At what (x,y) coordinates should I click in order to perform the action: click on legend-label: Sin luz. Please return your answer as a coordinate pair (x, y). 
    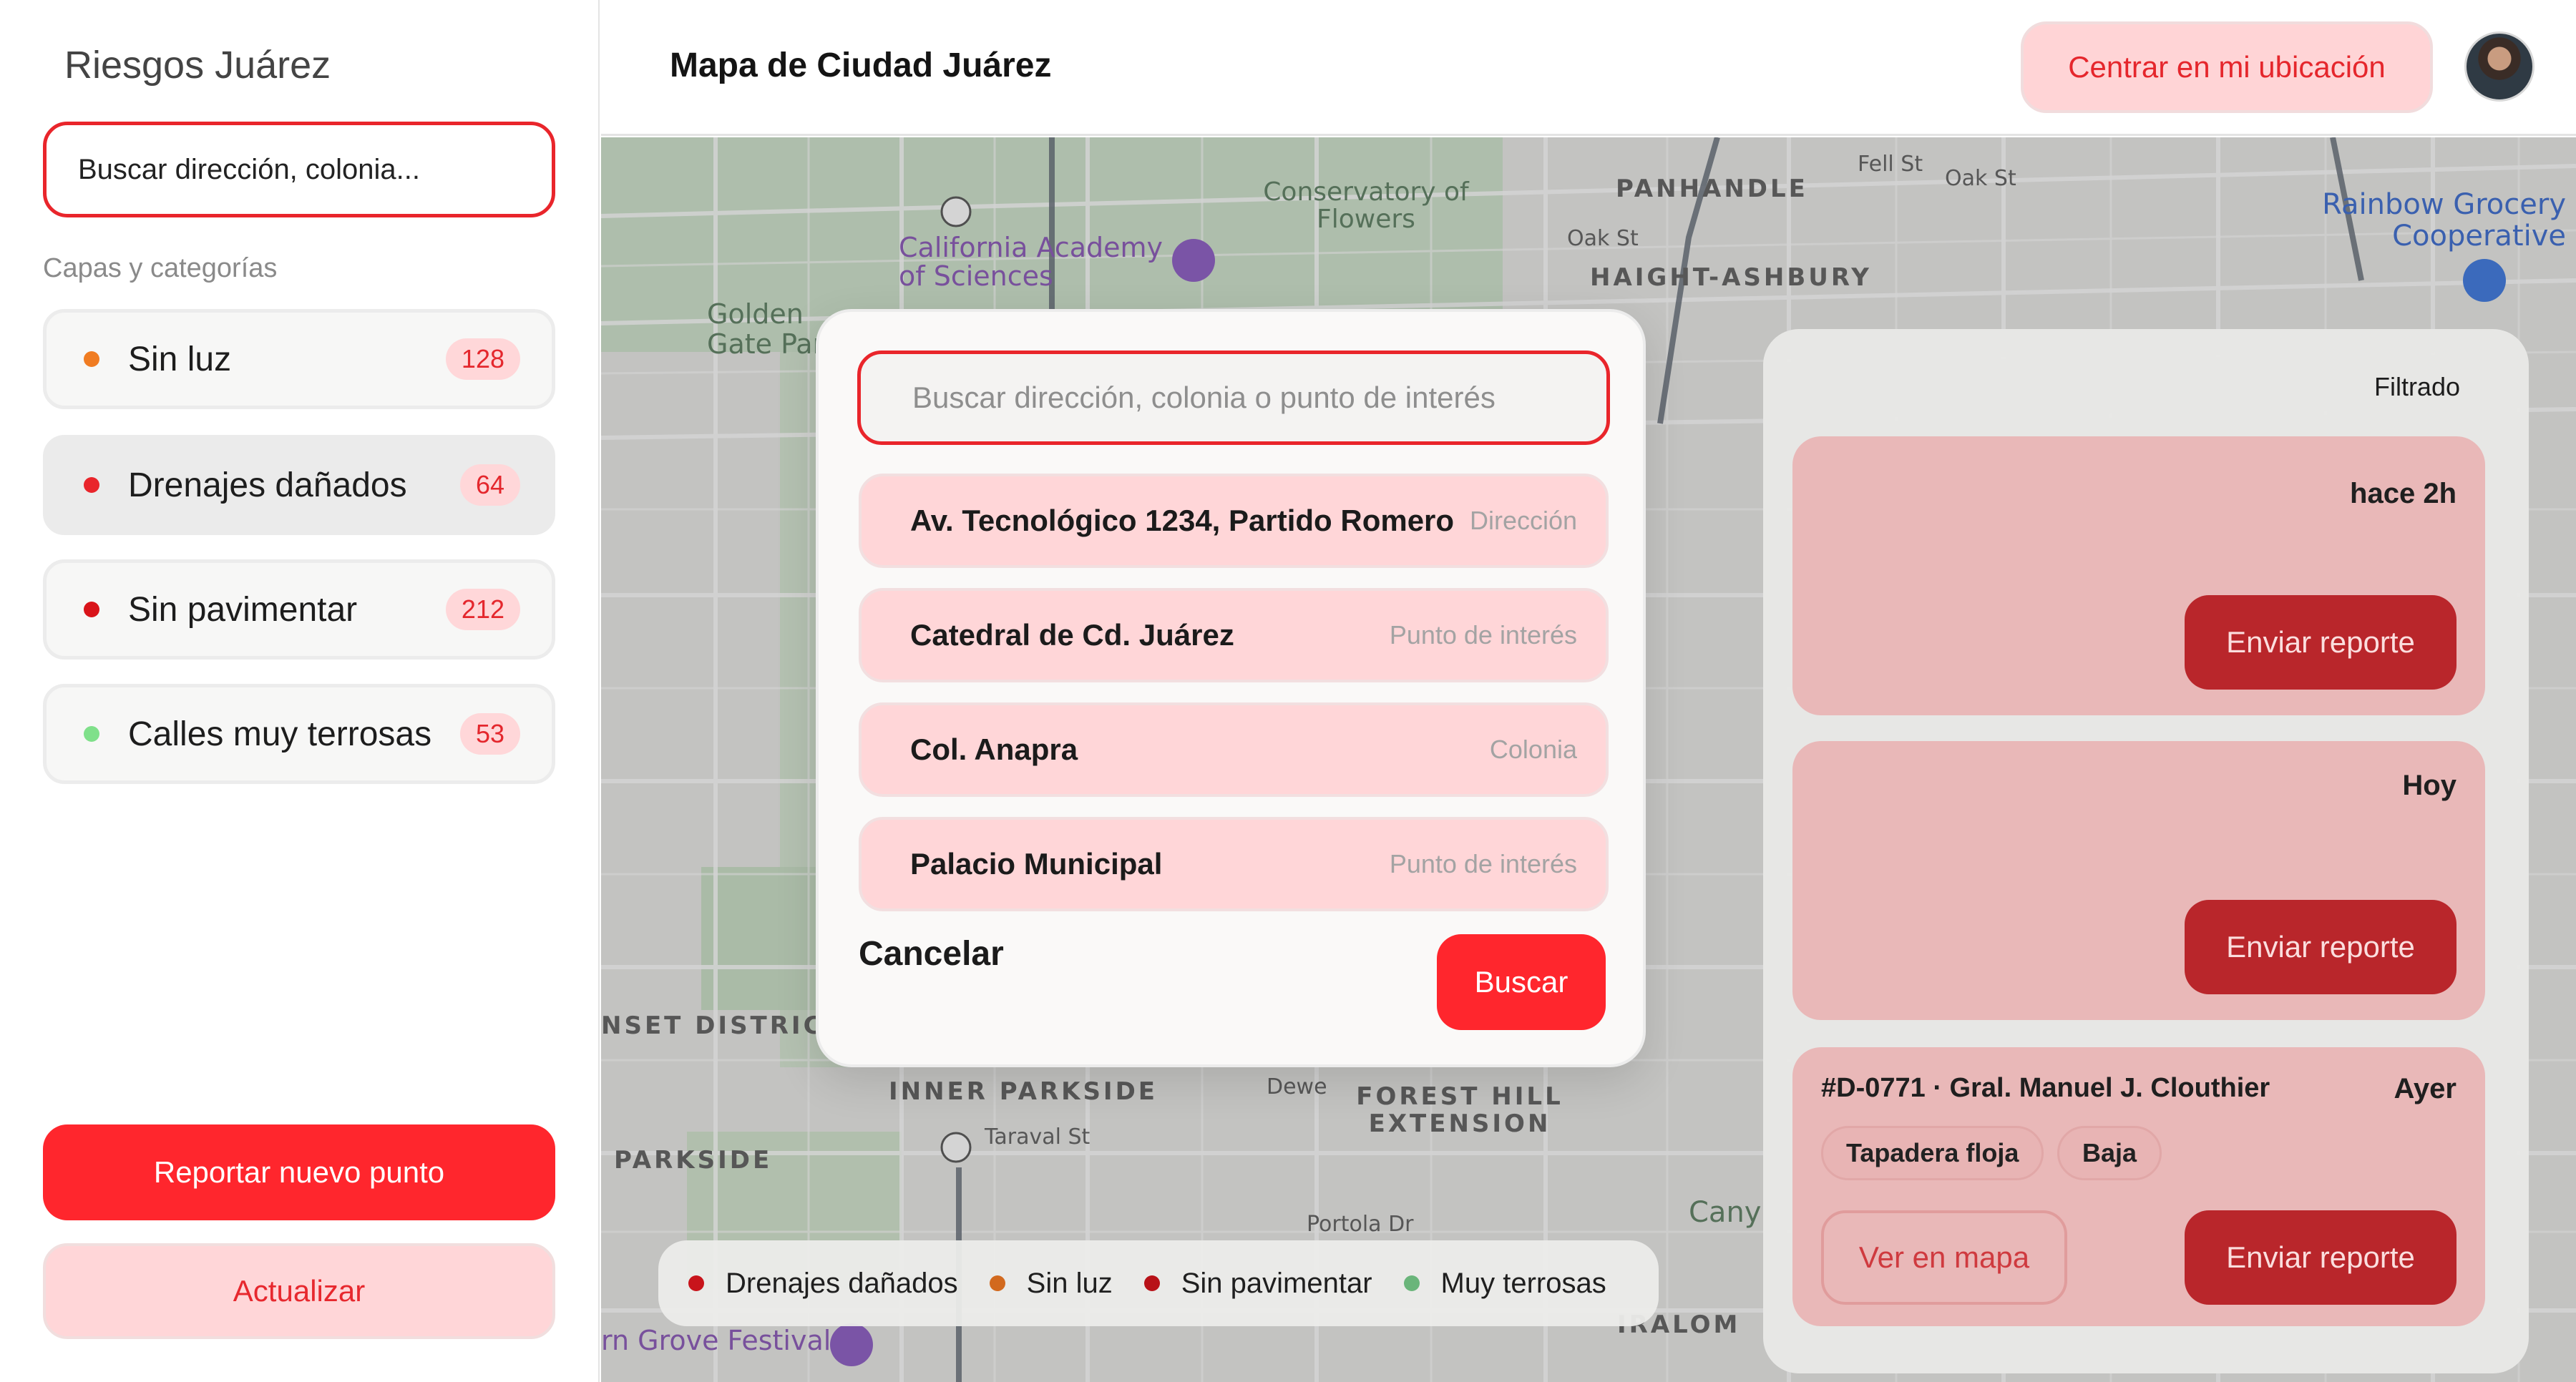
    Looking at the image, I should click on (1069, 1283).